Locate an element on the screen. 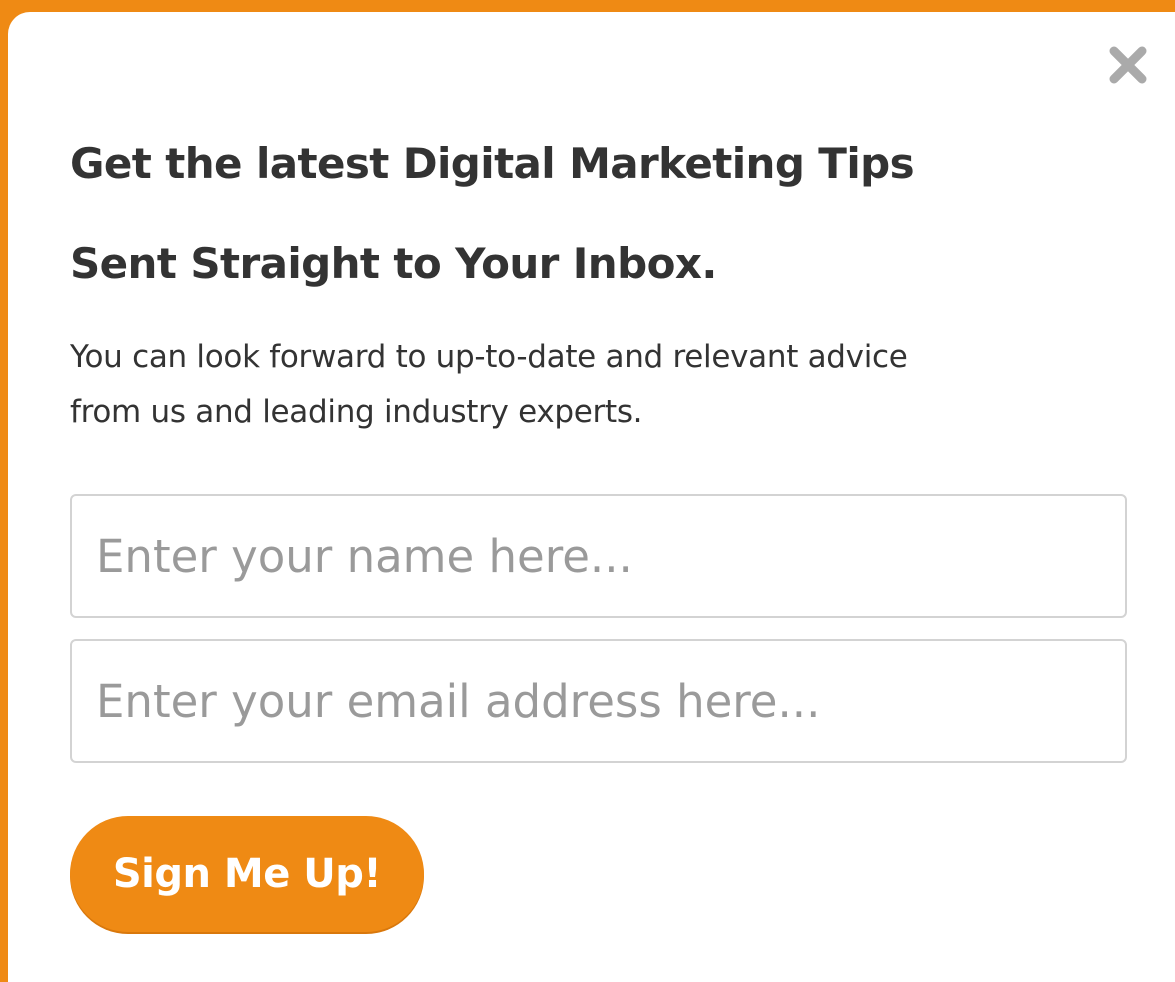 Image resolution: width=1175 pixels, height=982 pixels. close-button is located at coordinates (1128, 65).